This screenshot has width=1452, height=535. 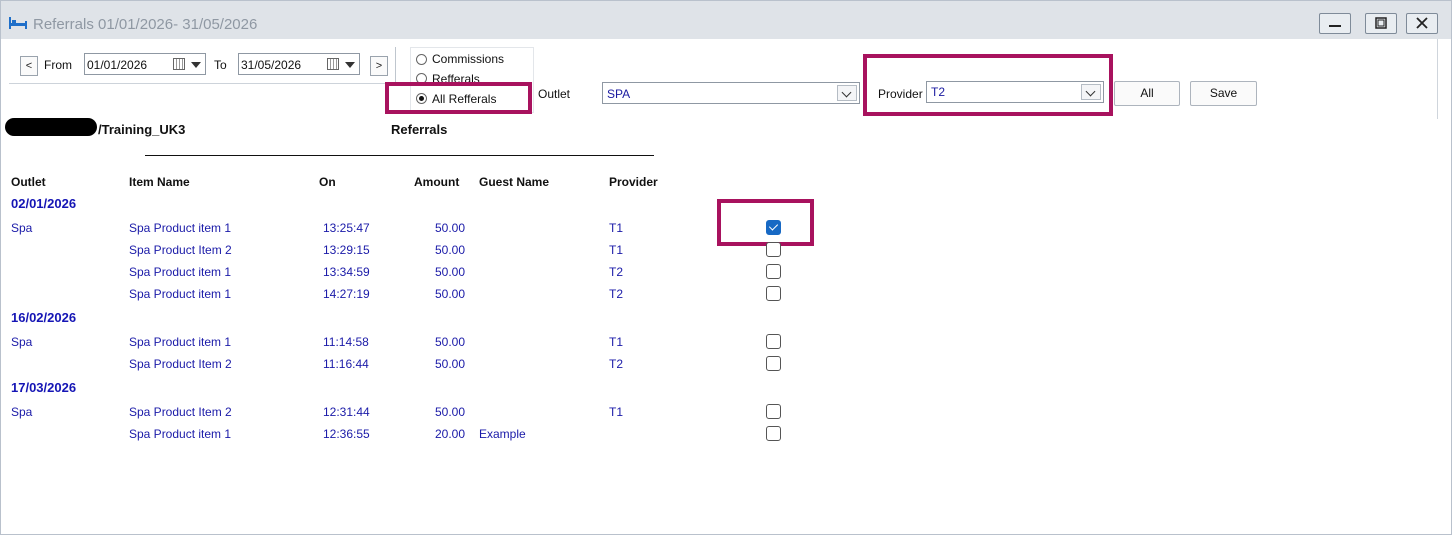 What do you see at coordinates (346, 250) in the screenshot?
I see `table-cell-time: 13:29:15` at bounding box center [346, 250].